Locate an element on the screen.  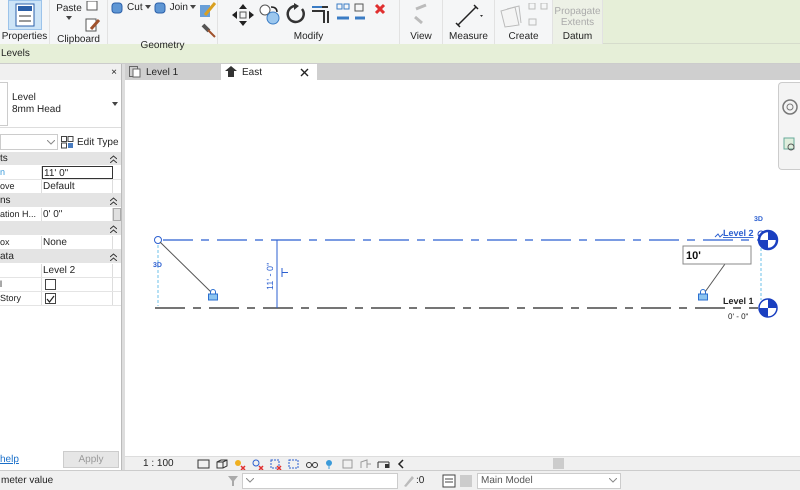
group-header: ata is located at coordinates (7, 257).